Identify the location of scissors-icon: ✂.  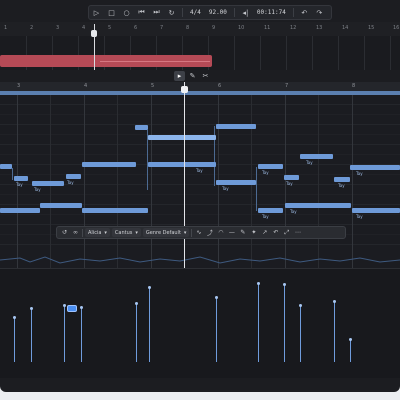
(205, 76).